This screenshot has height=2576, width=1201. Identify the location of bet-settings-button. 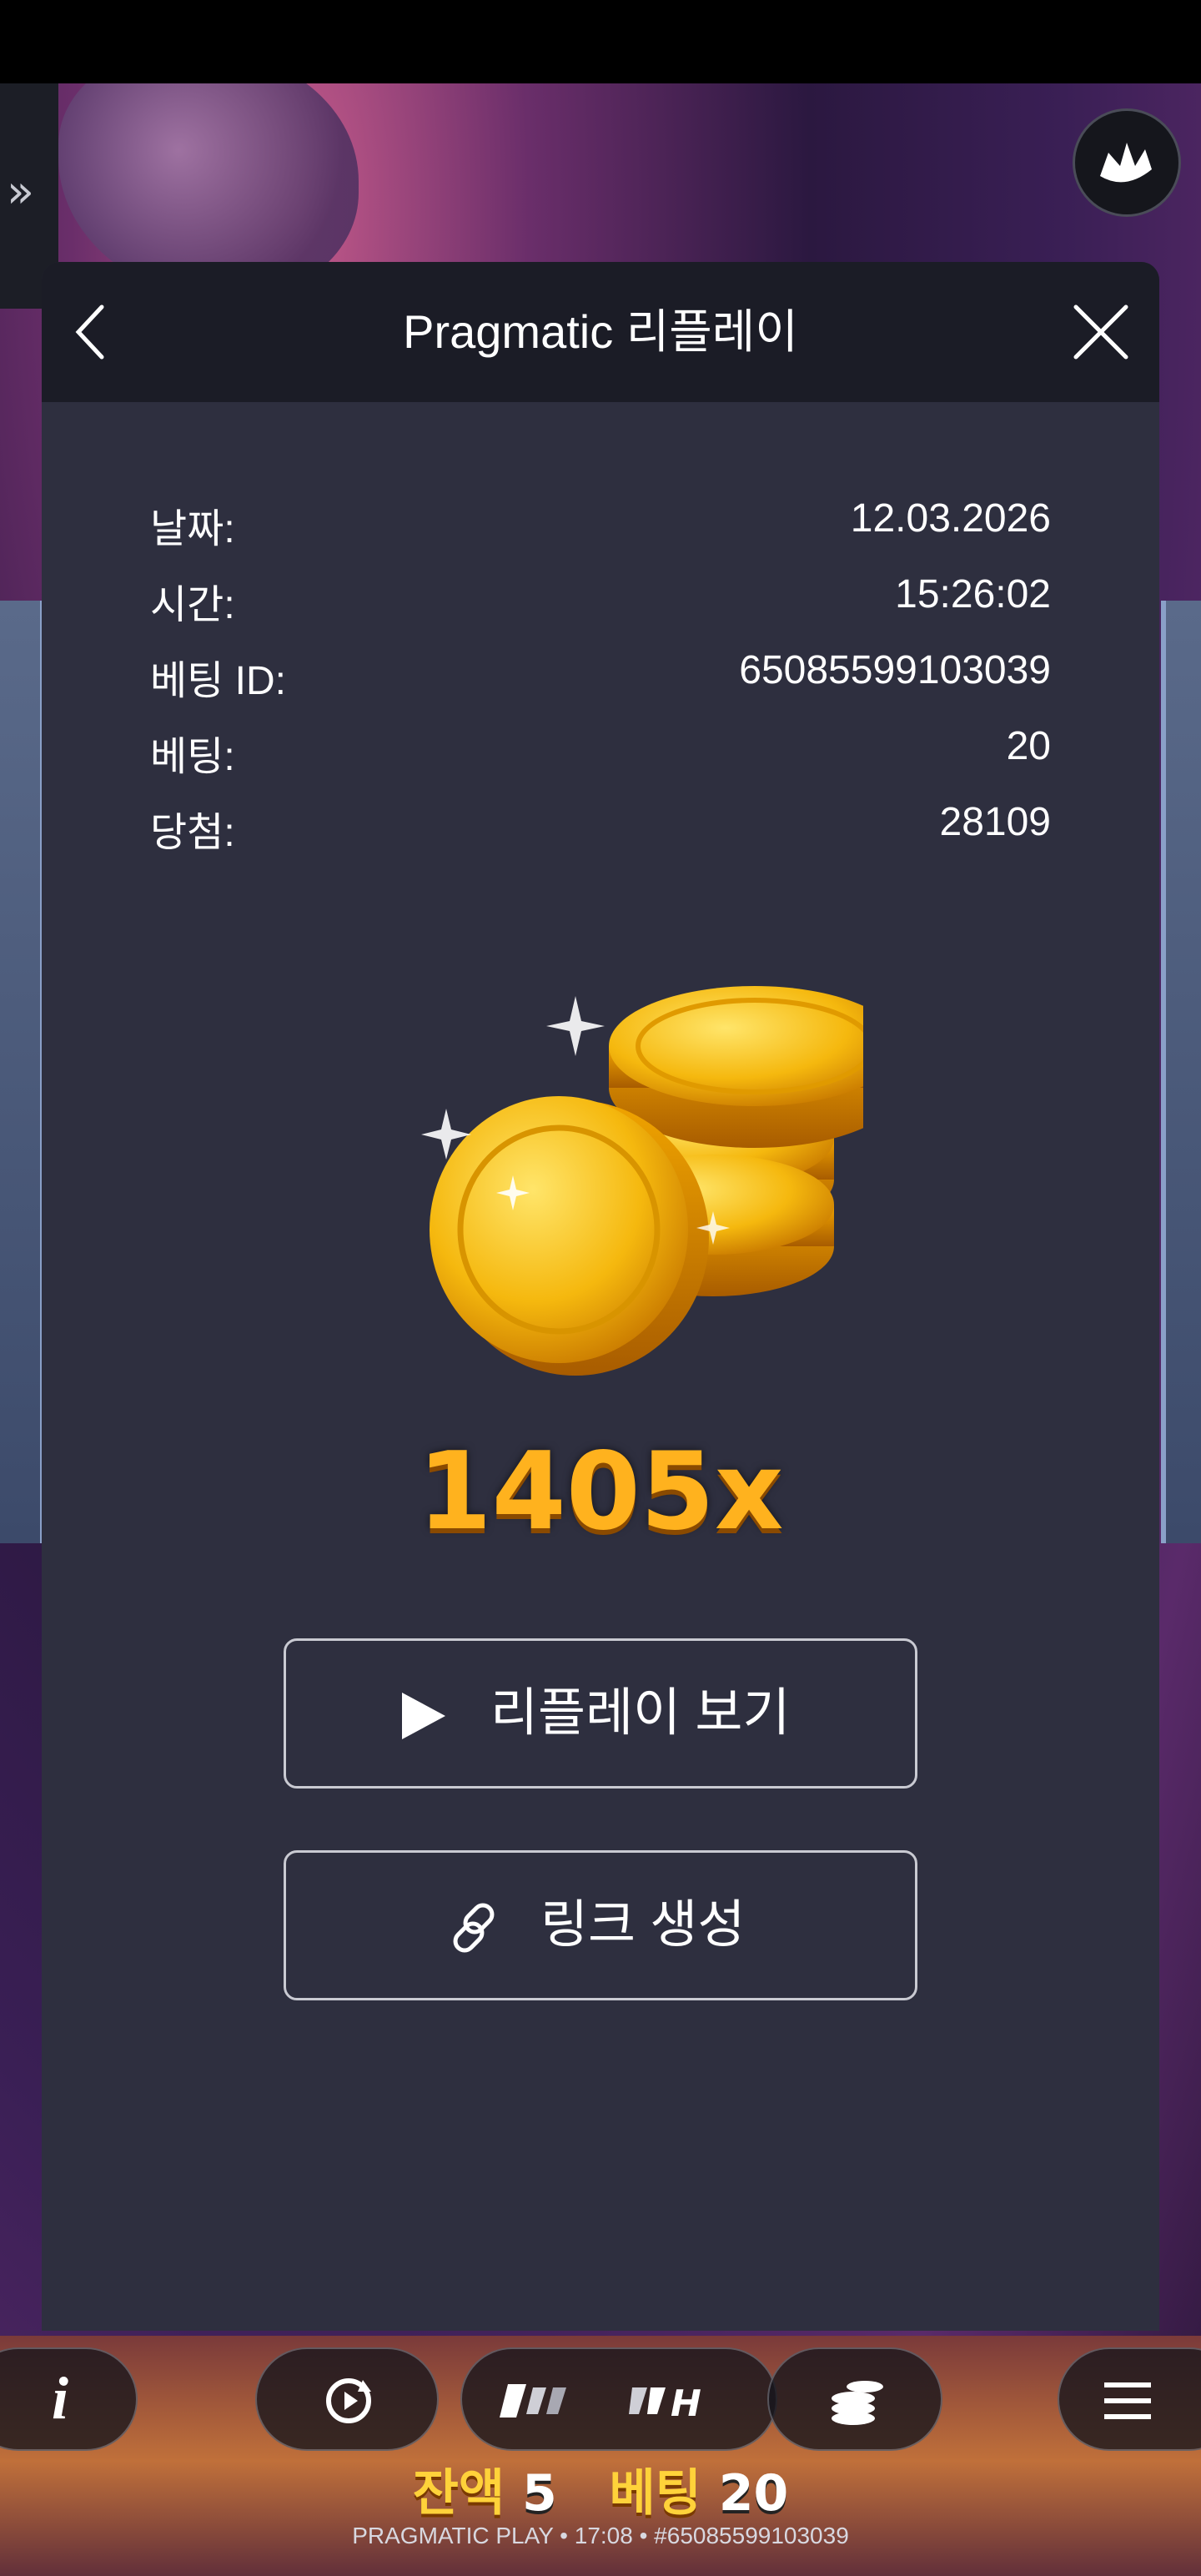
(854, 2399).